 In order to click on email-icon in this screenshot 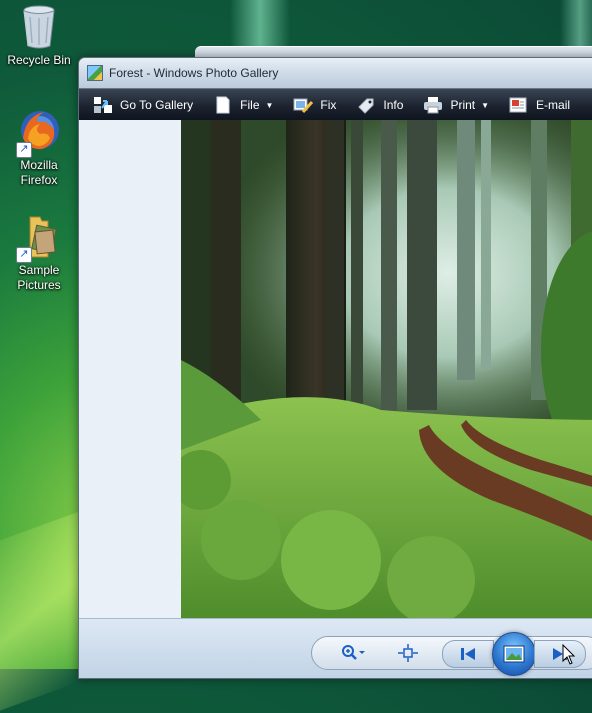, I will do `click(519, 105)`.